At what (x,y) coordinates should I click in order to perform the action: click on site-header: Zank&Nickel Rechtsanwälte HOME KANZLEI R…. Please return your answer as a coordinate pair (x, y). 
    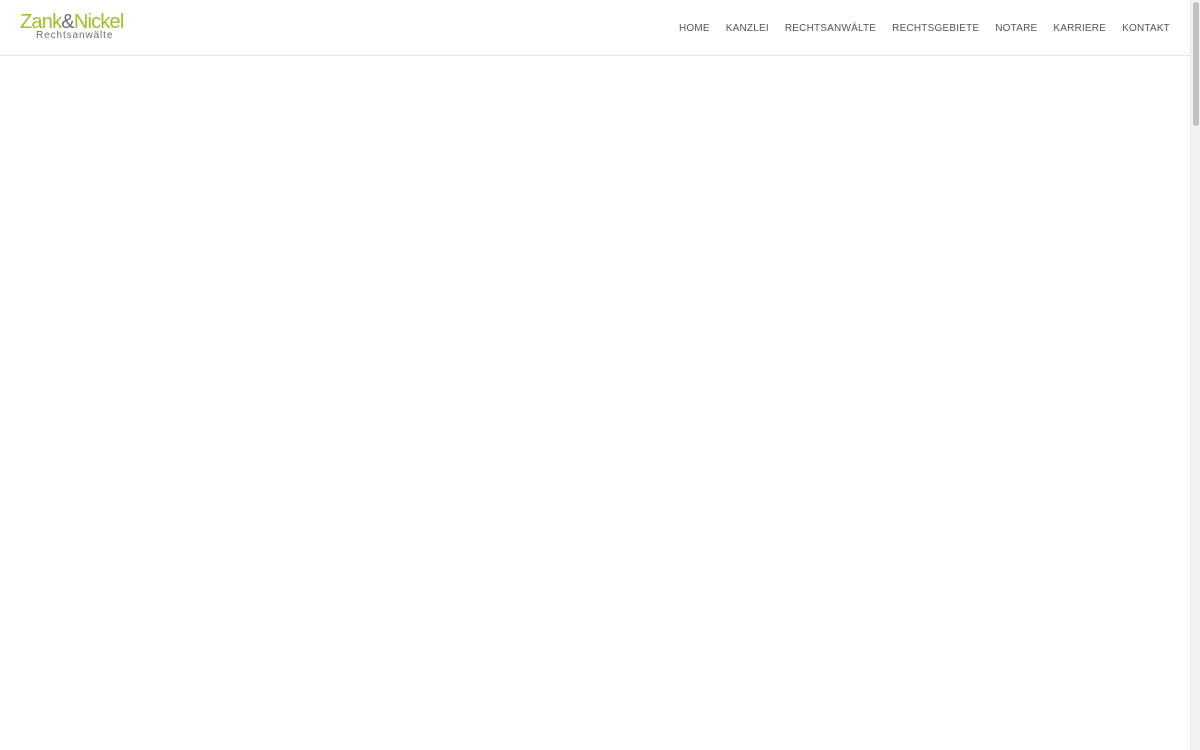
    Looking at the image, I should click on (595, 28).